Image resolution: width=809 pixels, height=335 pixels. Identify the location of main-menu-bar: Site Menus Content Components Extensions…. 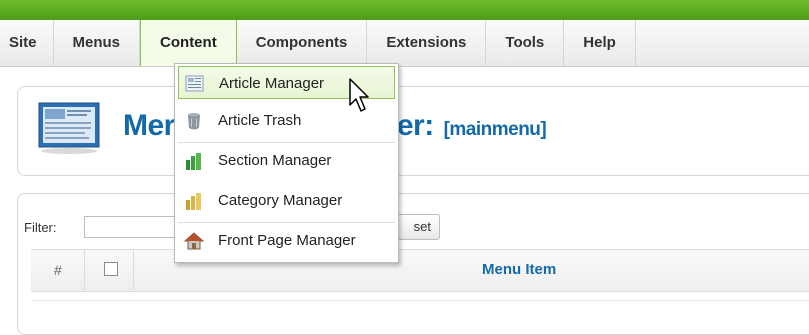
(404, 43).